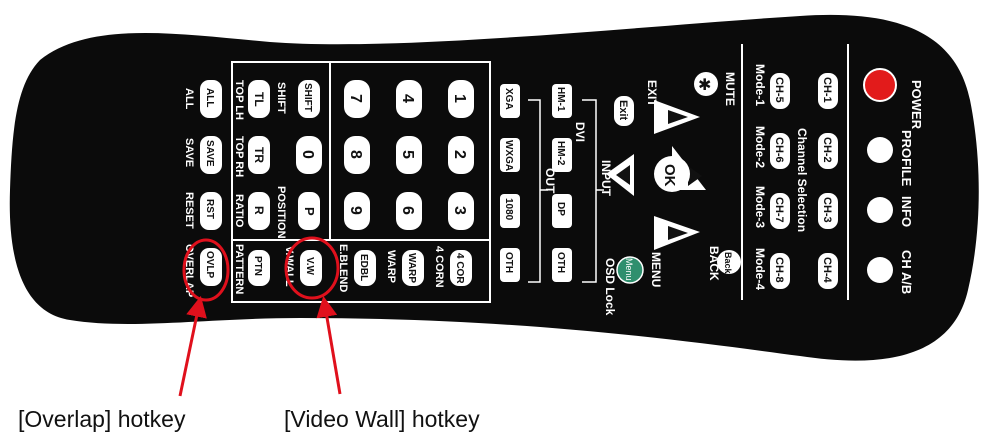 This screenshot has width=991, height=446. Describe the element at coordinates (880, 210) in the screenshot. I see `info-button` at that location.